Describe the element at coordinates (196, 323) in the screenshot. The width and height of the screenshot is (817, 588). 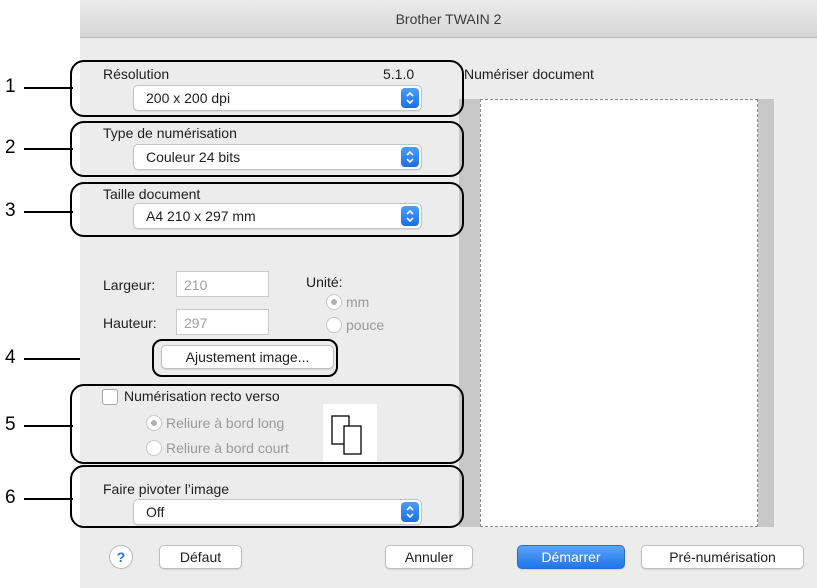
I see `height-value: 297` at that location.